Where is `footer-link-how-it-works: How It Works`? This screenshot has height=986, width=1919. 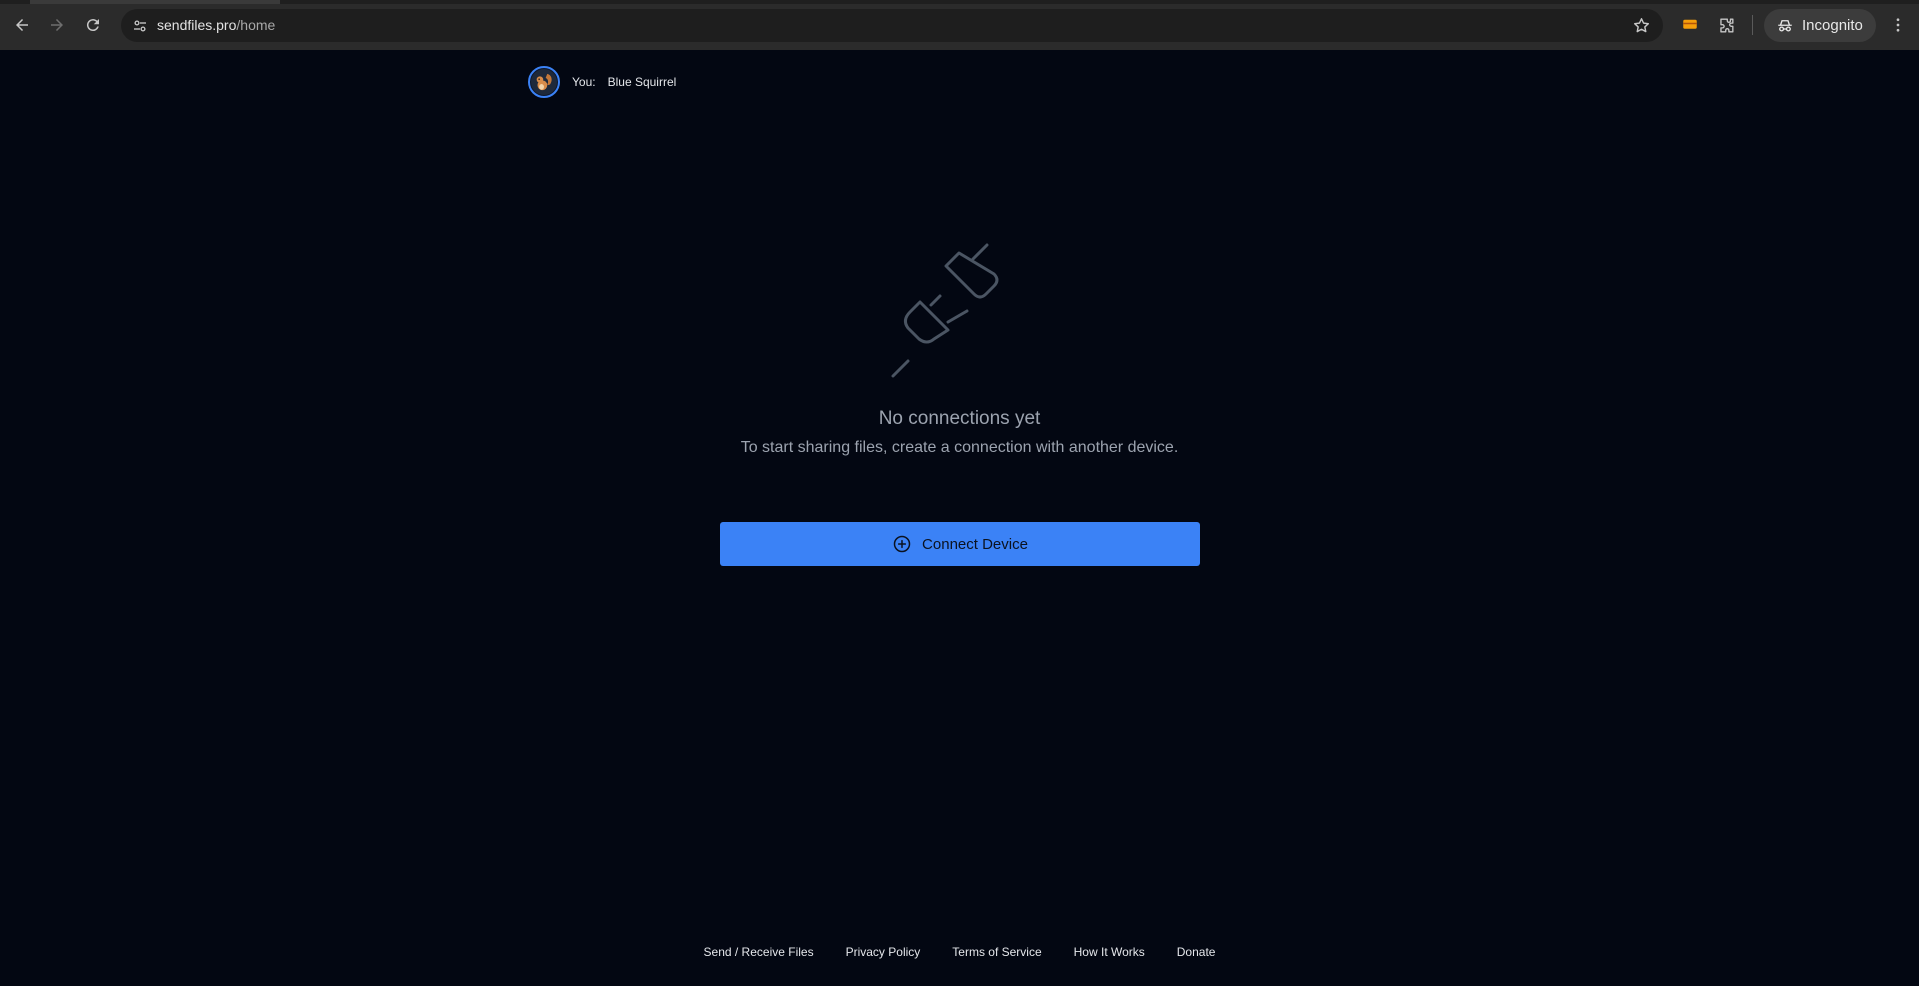 footer-link-how-it-works: How It Works is located at coordinates (1109, 952).